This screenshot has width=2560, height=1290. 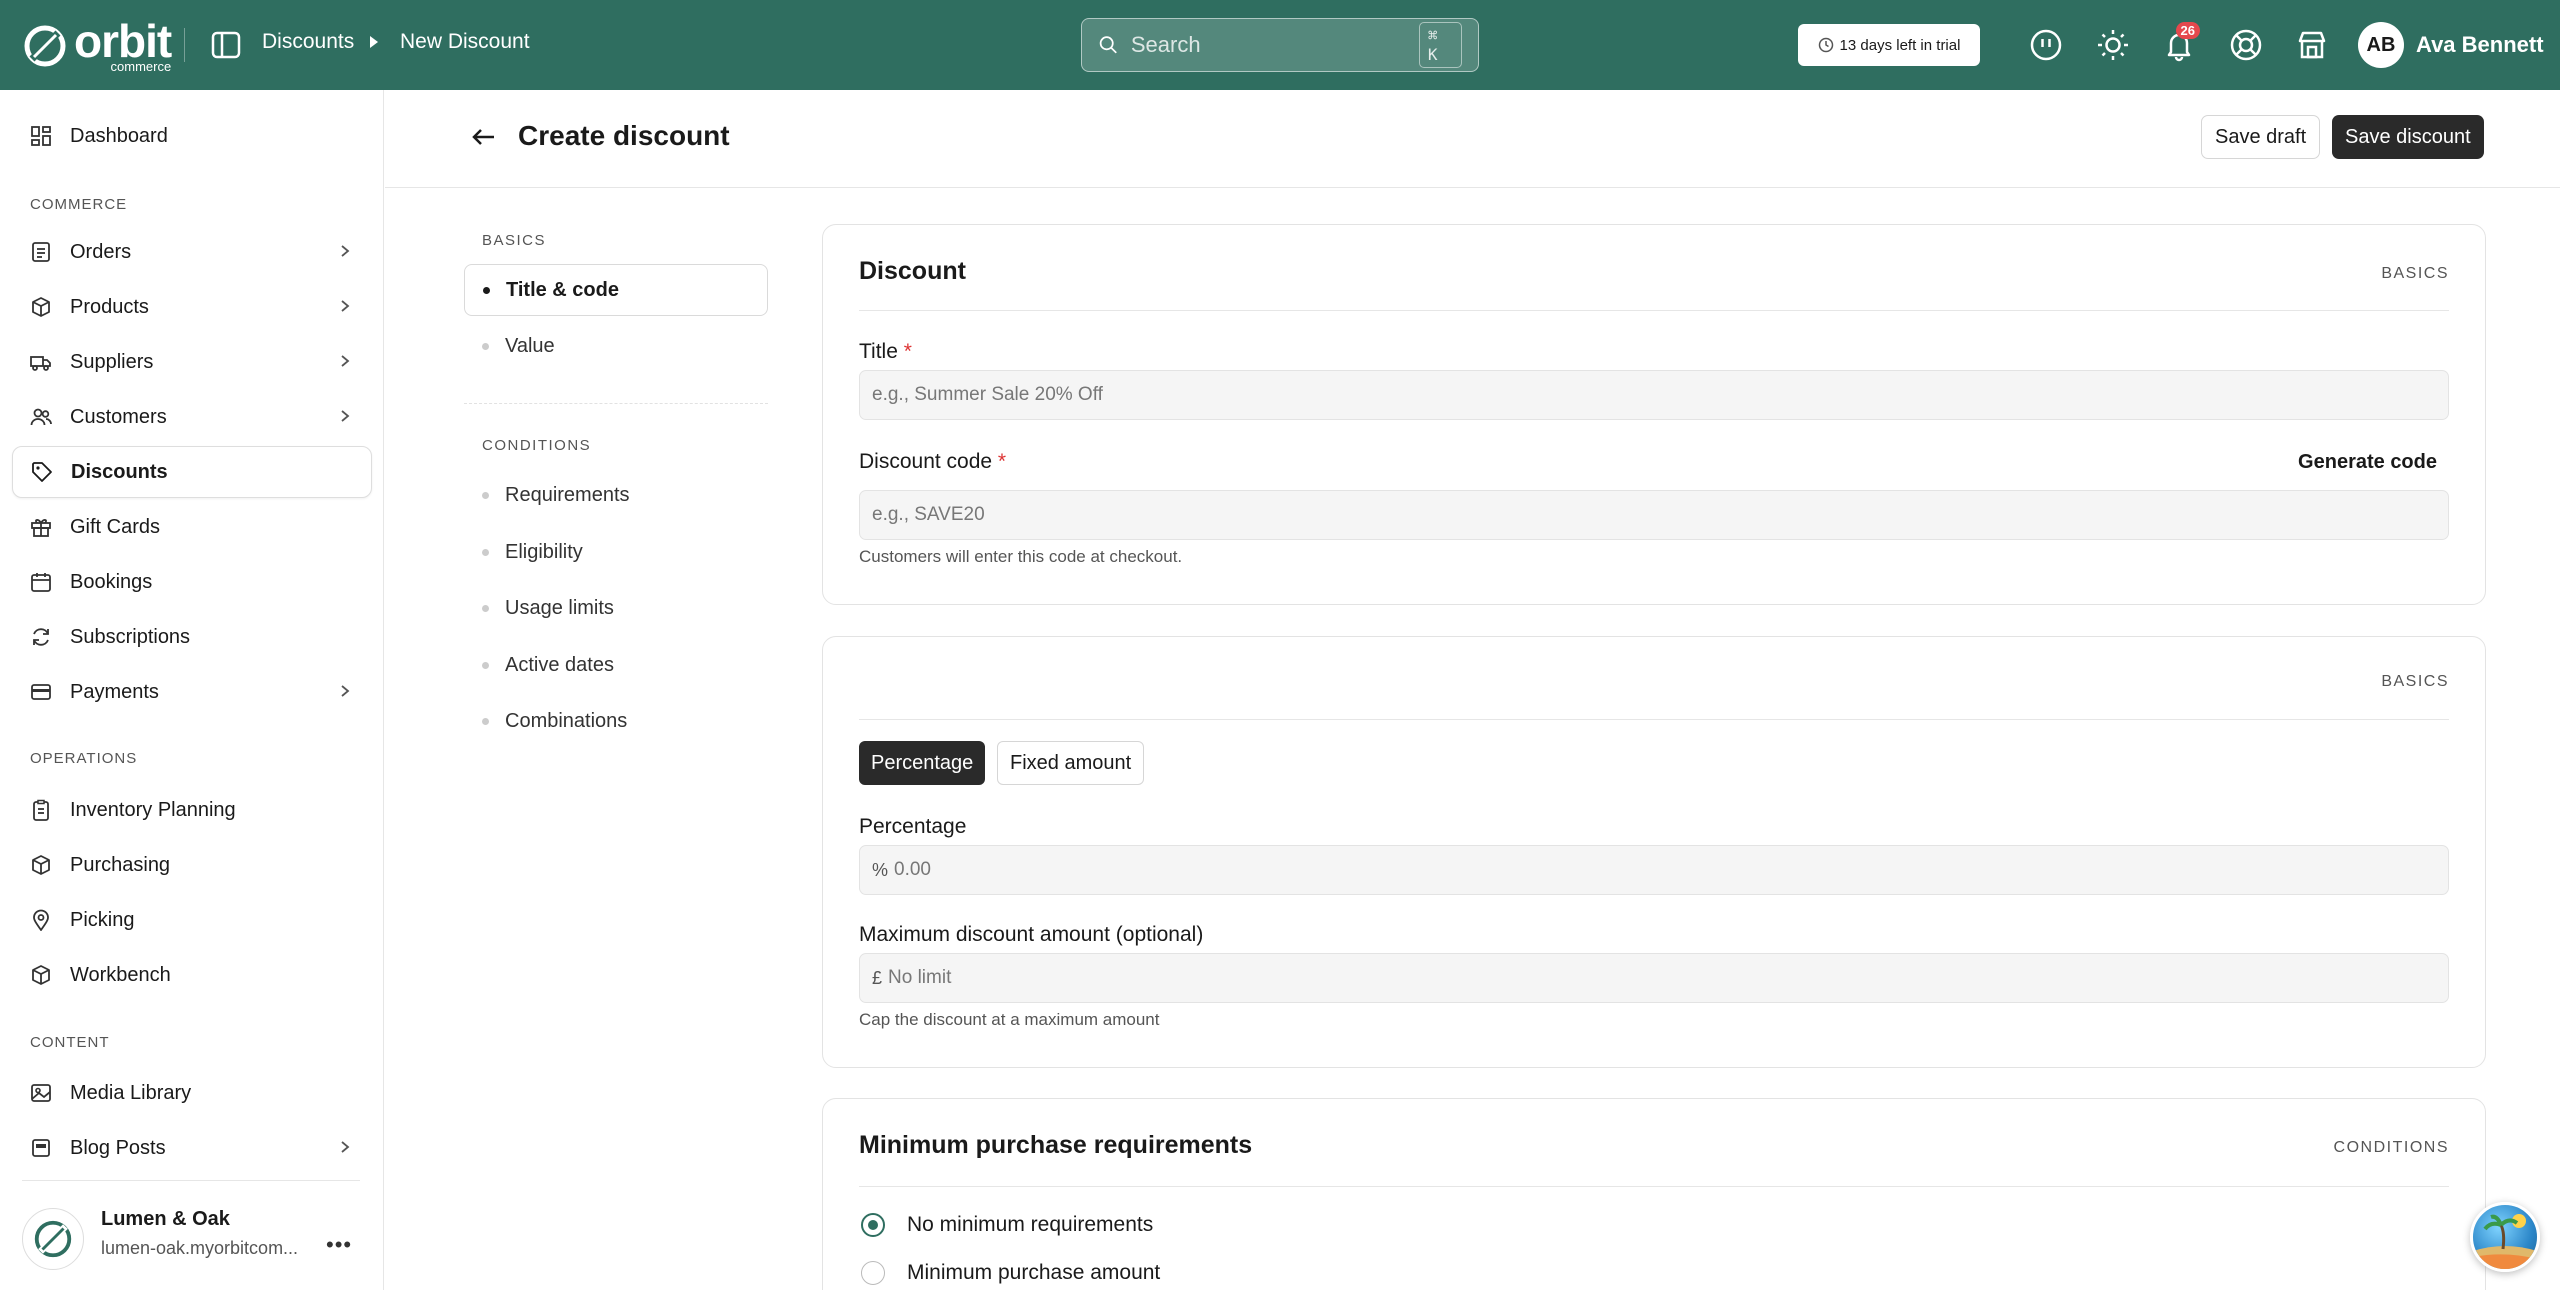 I want to click on sidebar-item-label: Media Library, so click(x=131, y=1092).